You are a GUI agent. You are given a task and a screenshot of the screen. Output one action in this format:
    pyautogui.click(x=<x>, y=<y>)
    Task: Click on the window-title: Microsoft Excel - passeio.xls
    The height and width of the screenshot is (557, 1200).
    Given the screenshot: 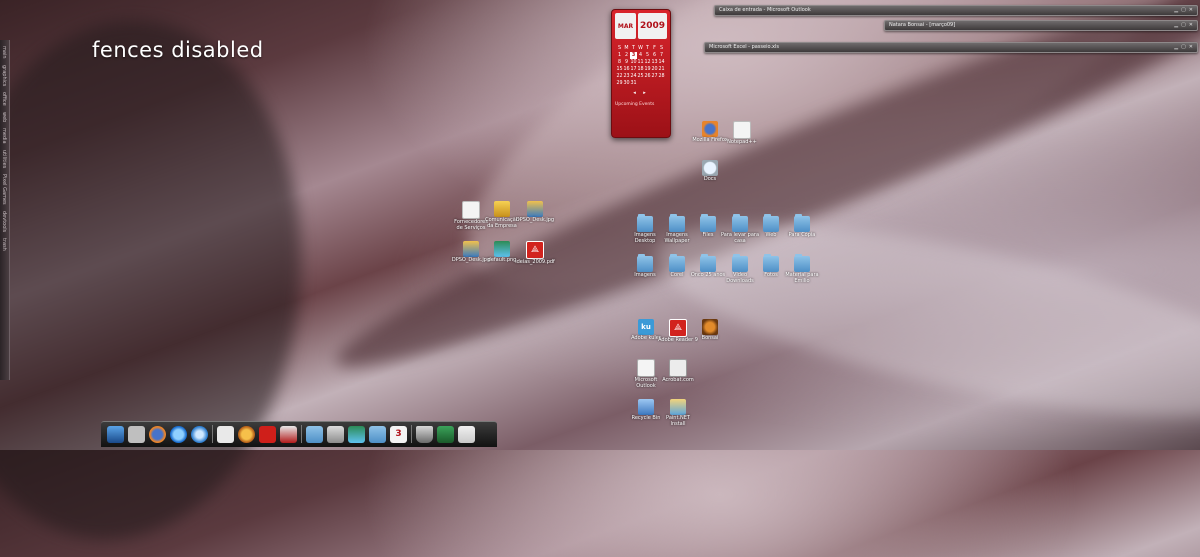 What is the action you would take?
    pyautogui.click(x=744, y=47)
    